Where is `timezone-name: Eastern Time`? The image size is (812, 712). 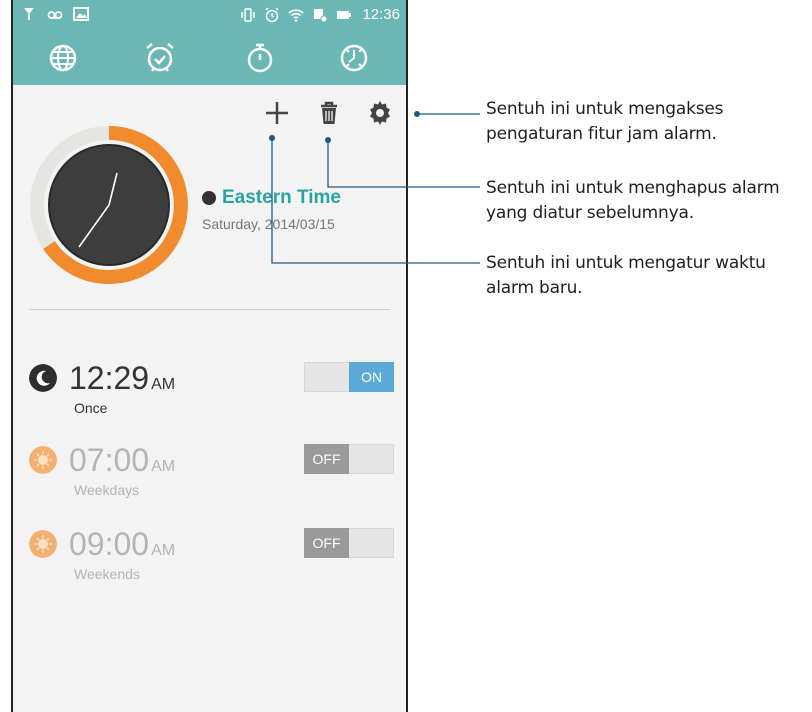 timezone-name: Eastern Time is located at coordinates (271, 198).